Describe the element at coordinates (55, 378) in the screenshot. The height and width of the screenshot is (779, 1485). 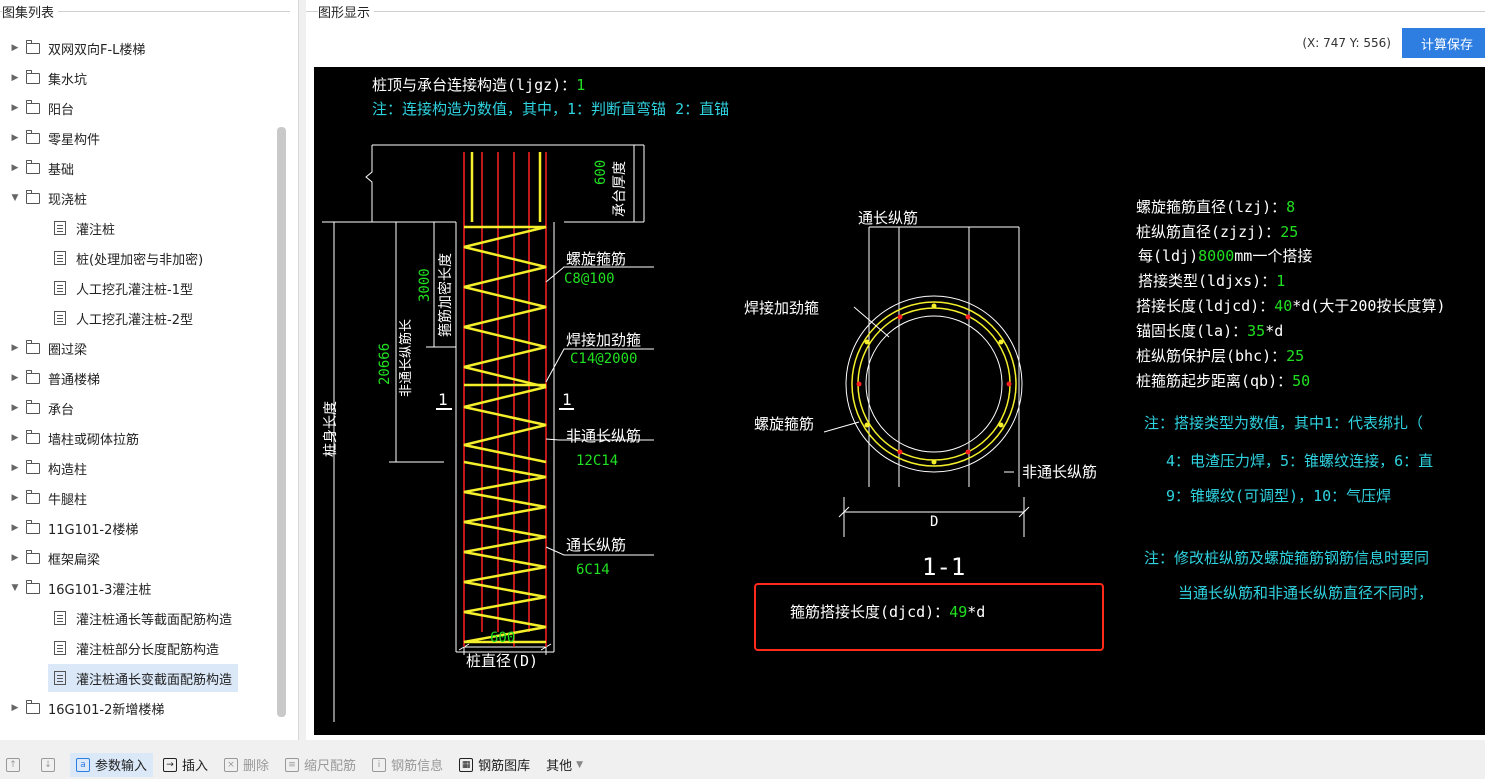
I see `tree-item: ▶ 普通楼梯` at that location.